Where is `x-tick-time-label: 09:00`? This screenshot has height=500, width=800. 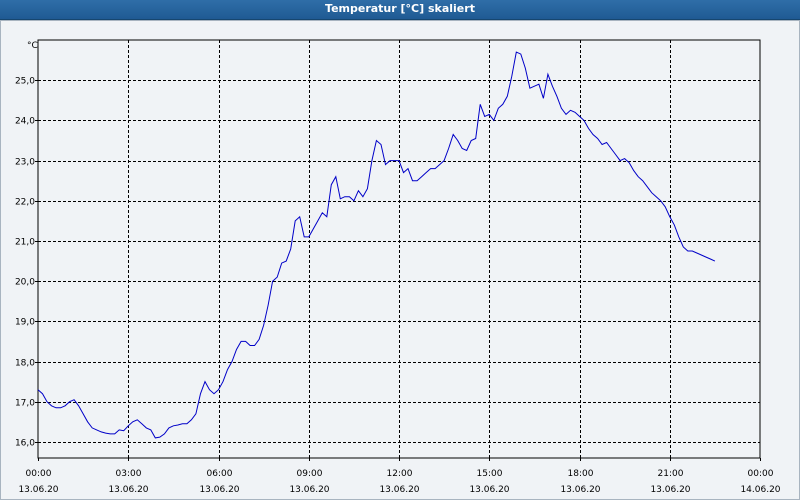 x-tick-time-label: 09:00 is located at coordinates (310, 474).